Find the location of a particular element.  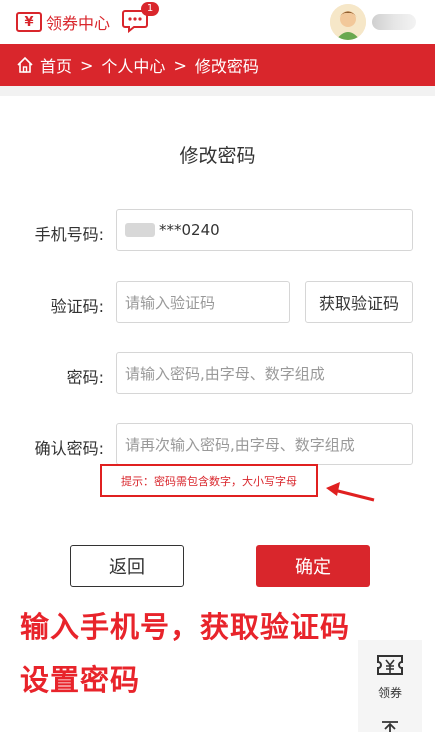

coupon-icon is located at coordinates (390, 665).